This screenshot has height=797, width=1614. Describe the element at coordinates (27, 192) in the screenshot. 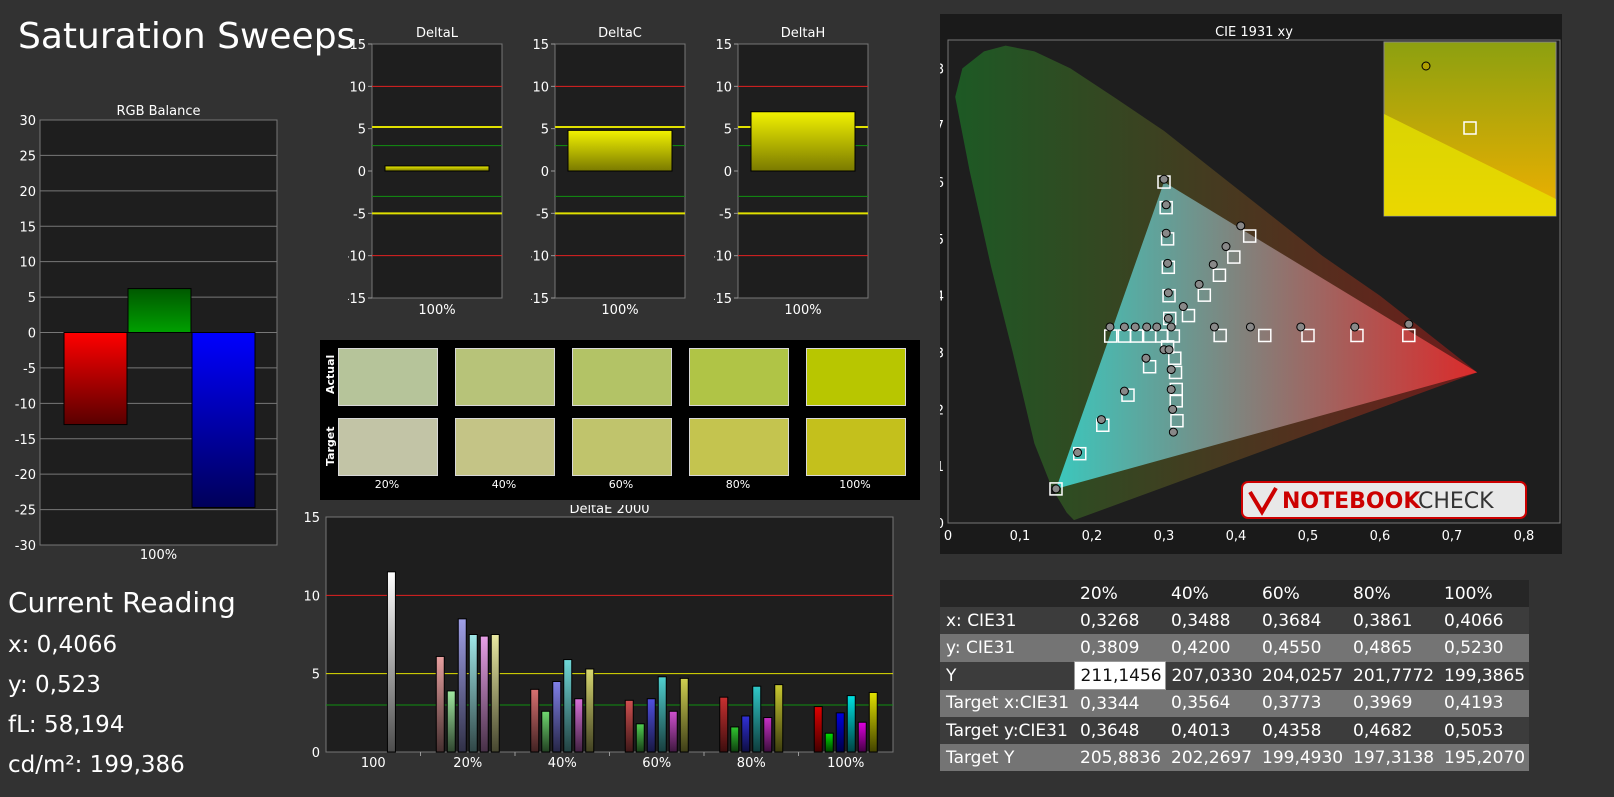

I see `y-tick-label: 20` at that location.